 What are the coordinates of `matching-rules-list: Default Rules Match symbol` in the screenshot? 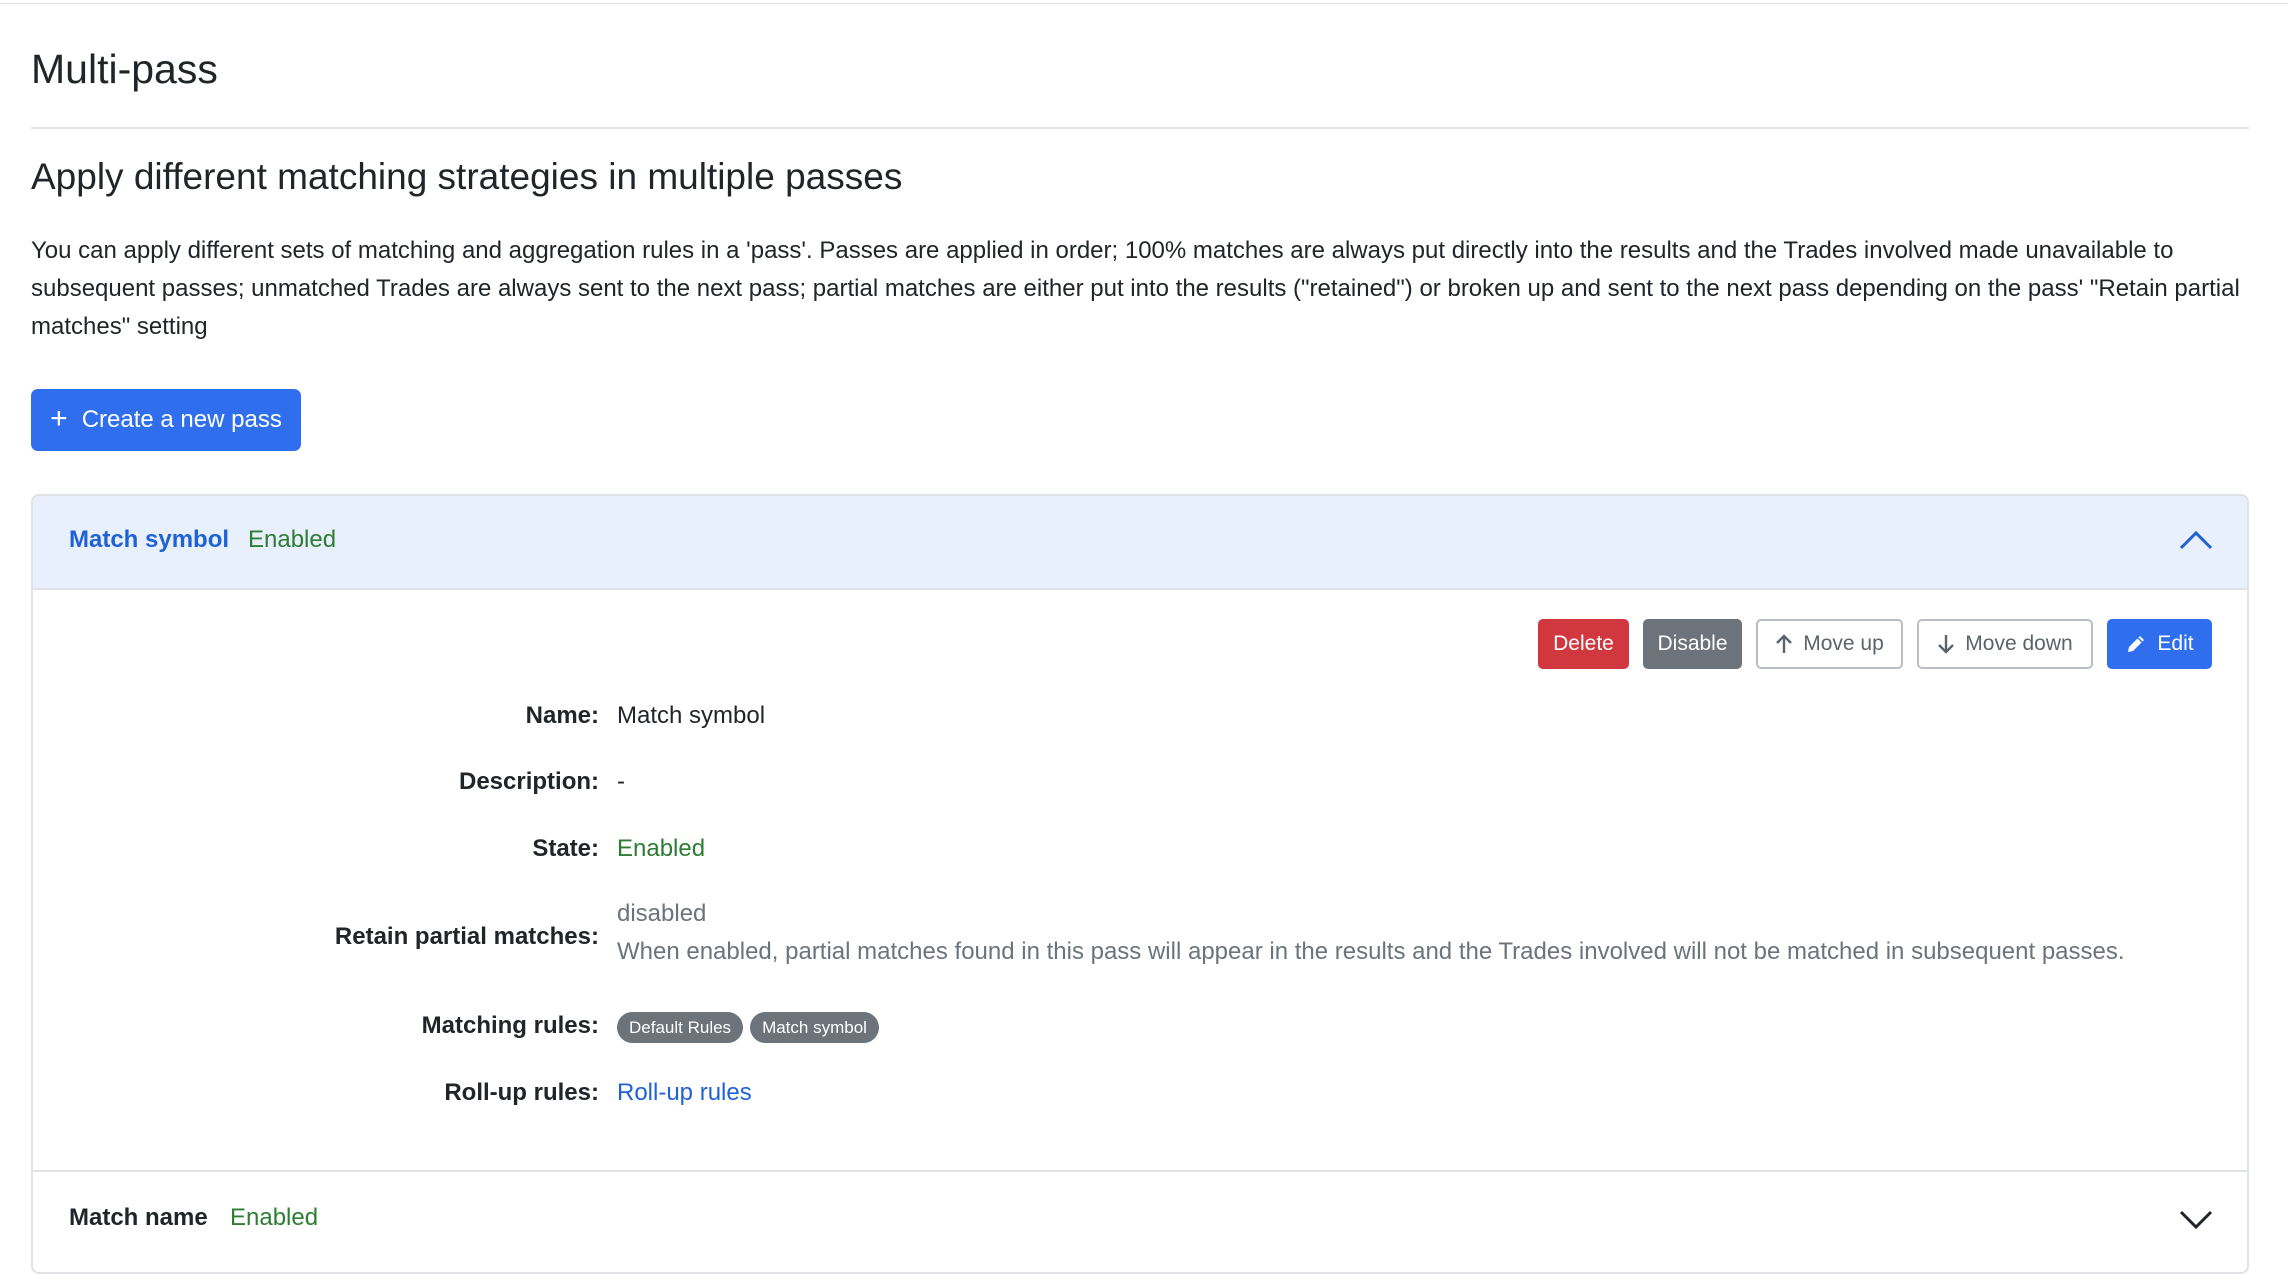 It's located at (748, 1027).